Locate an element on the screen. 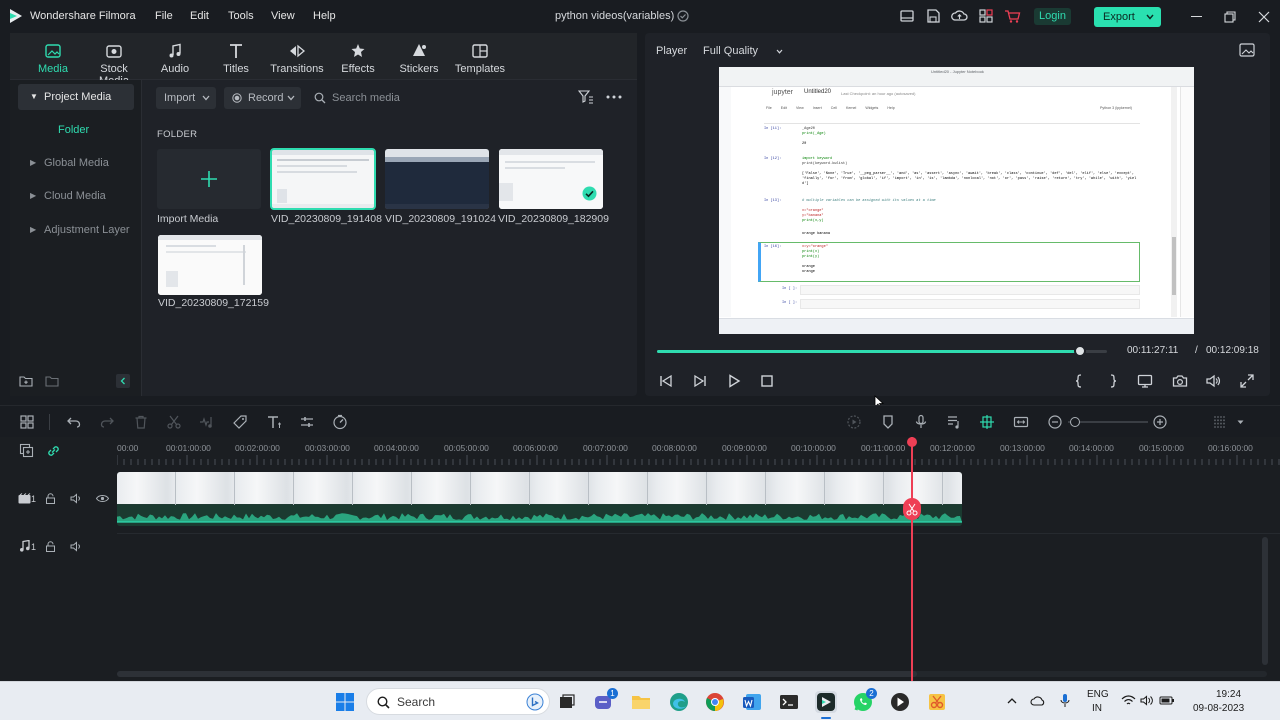 This screenshot has height=720, width=1280. cloud-upload-icon is located at coordinates (959, 16).